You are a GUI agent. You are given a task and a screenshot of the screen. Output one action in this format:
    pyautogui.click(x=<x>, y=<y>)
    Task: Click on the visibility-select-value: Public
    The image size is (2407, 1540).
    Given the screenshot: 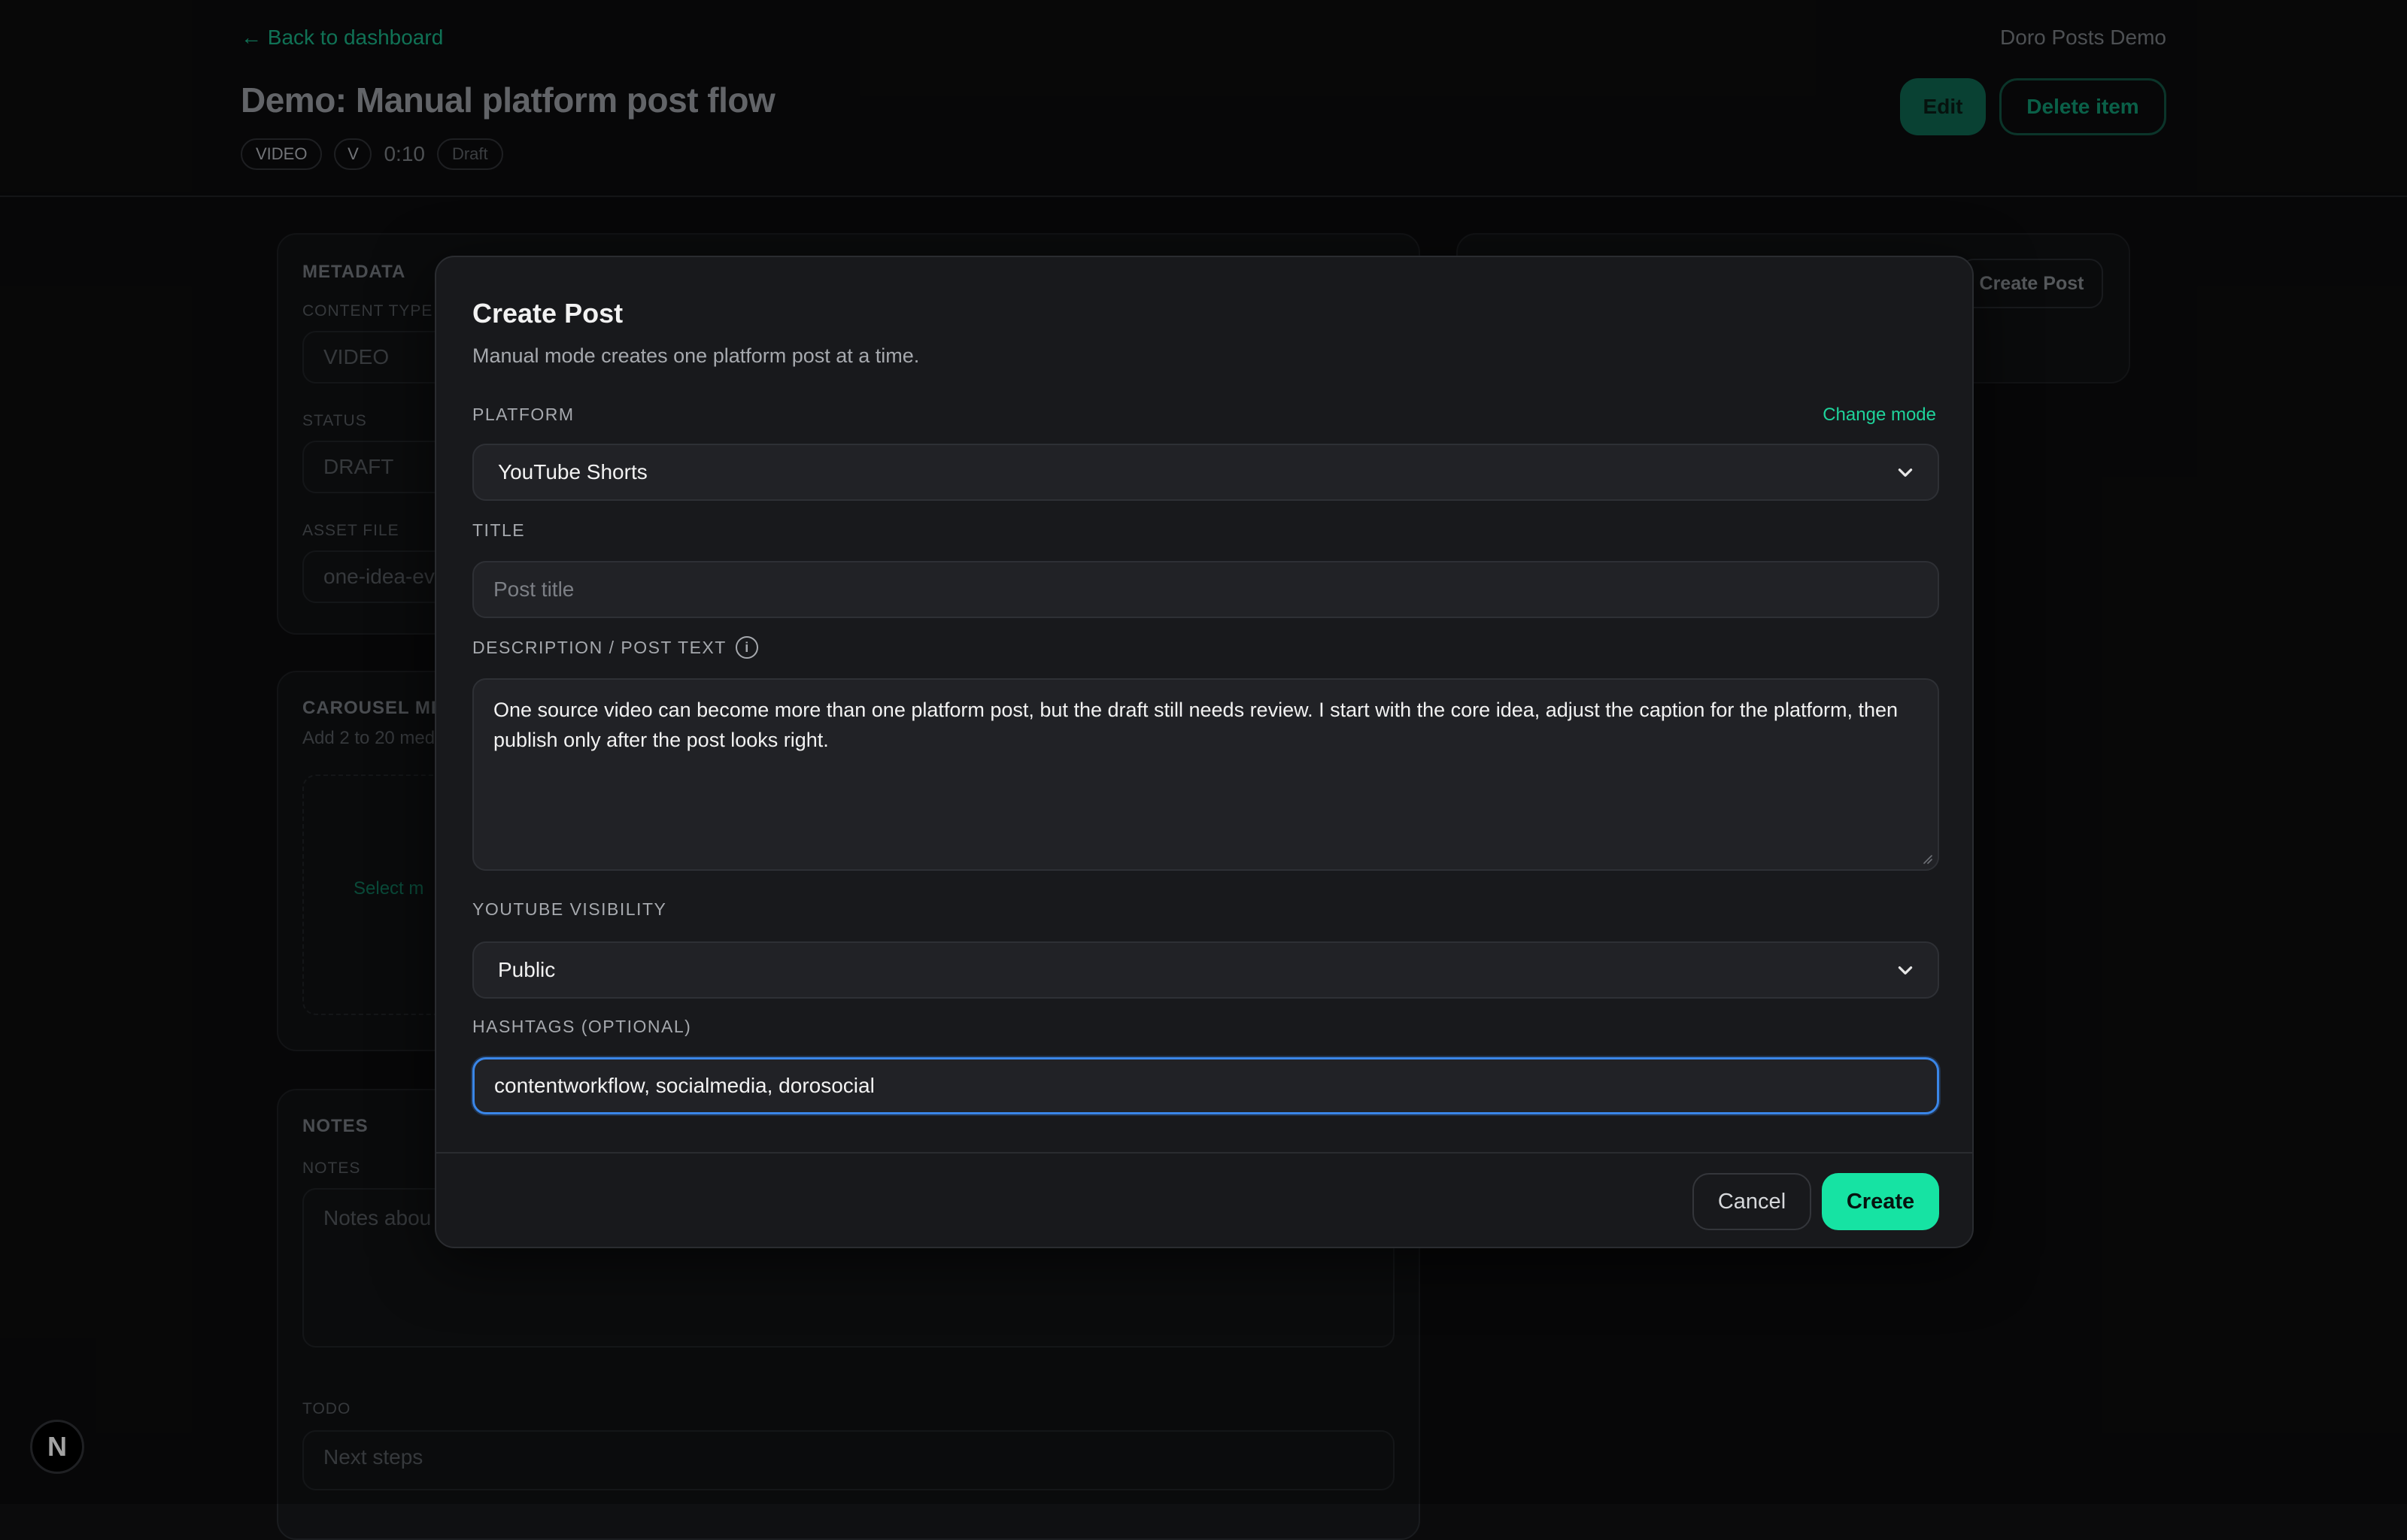 What is the action you would take?
    pyautogui.click(x=527, y=969)
    